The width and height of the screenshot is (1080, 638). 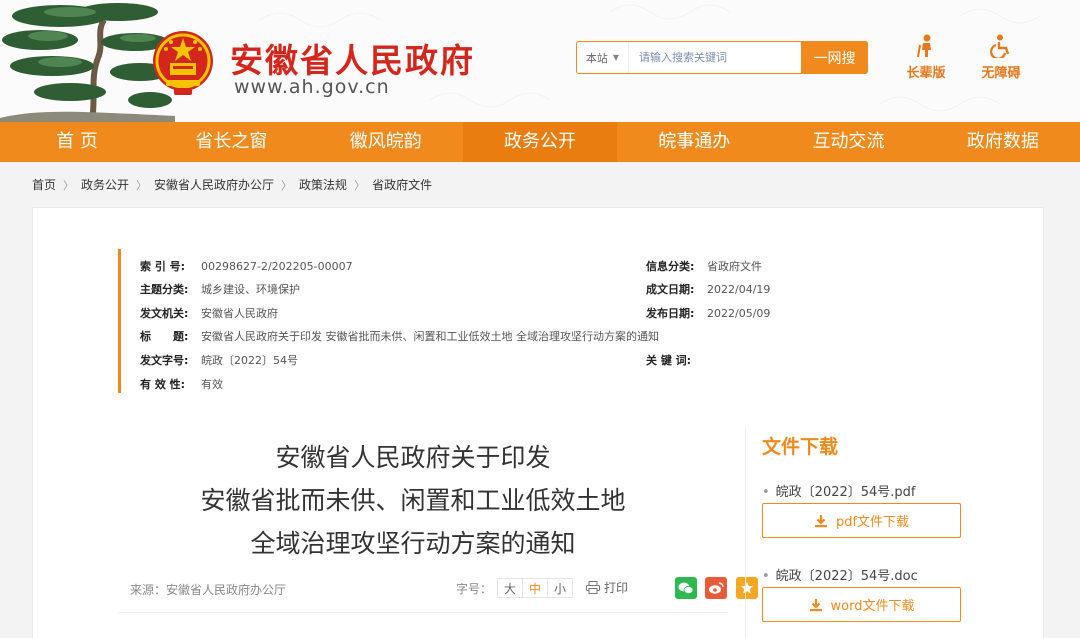 I want to click on main-nav: 首 页 省长之窗 徽风皖韵 政务公开 皖事通办 互动交流 政府数据, so click(x=540, y=142).